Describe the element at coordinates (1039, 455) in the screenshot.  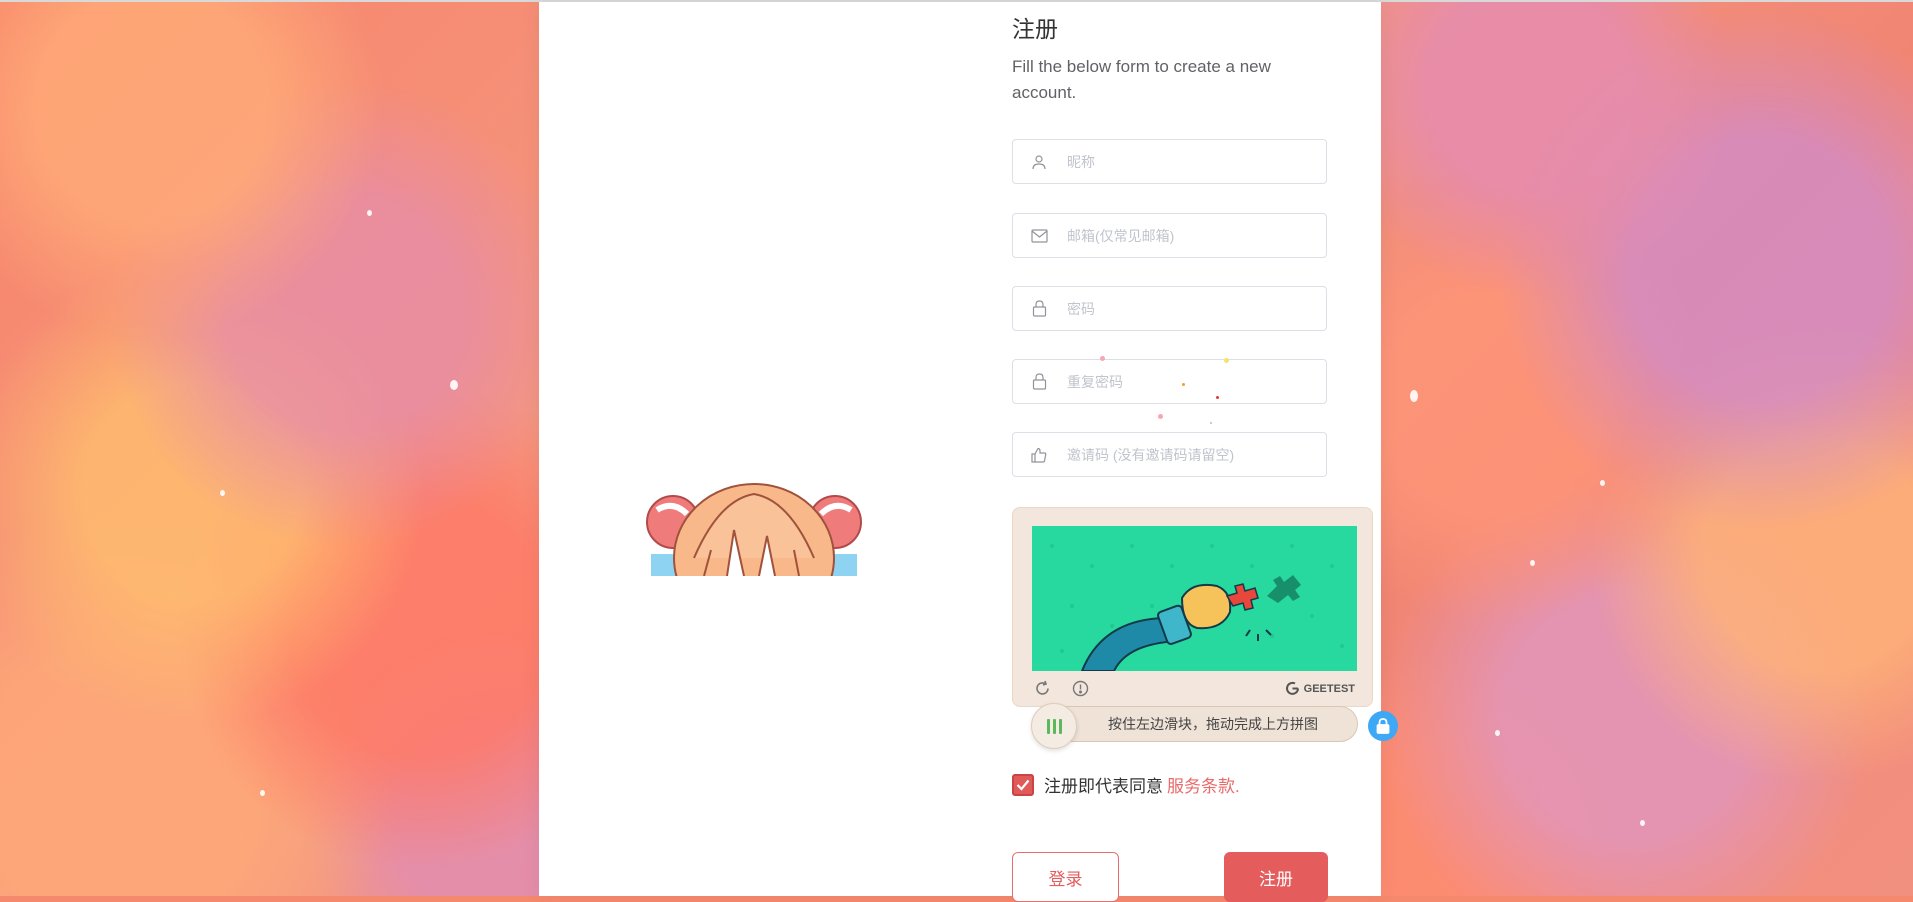
I see `thumbs-up-icon` at that location.